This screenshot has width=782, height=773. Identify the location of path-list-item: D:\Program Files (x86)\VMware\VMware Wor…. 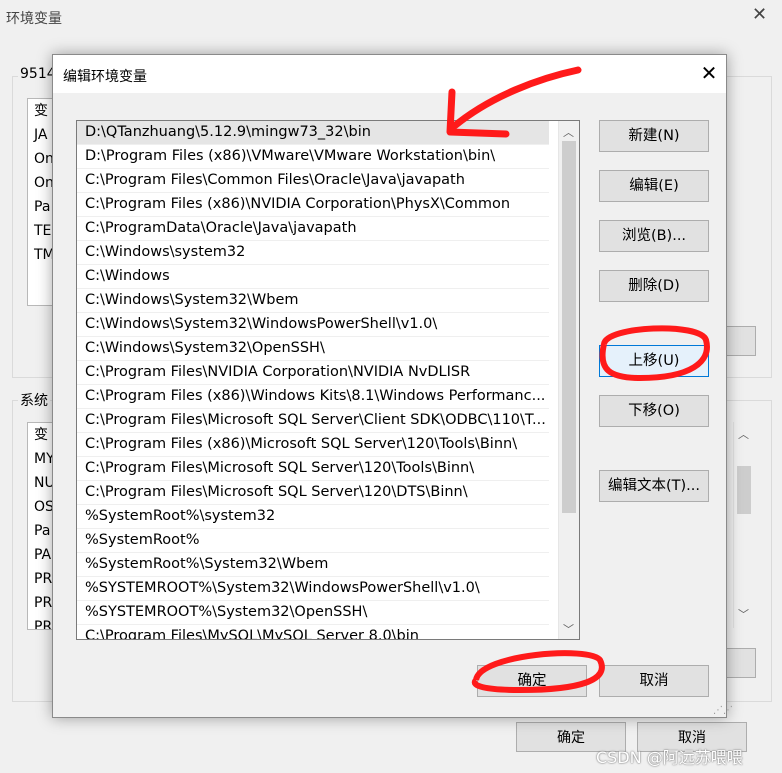
(313, 157).